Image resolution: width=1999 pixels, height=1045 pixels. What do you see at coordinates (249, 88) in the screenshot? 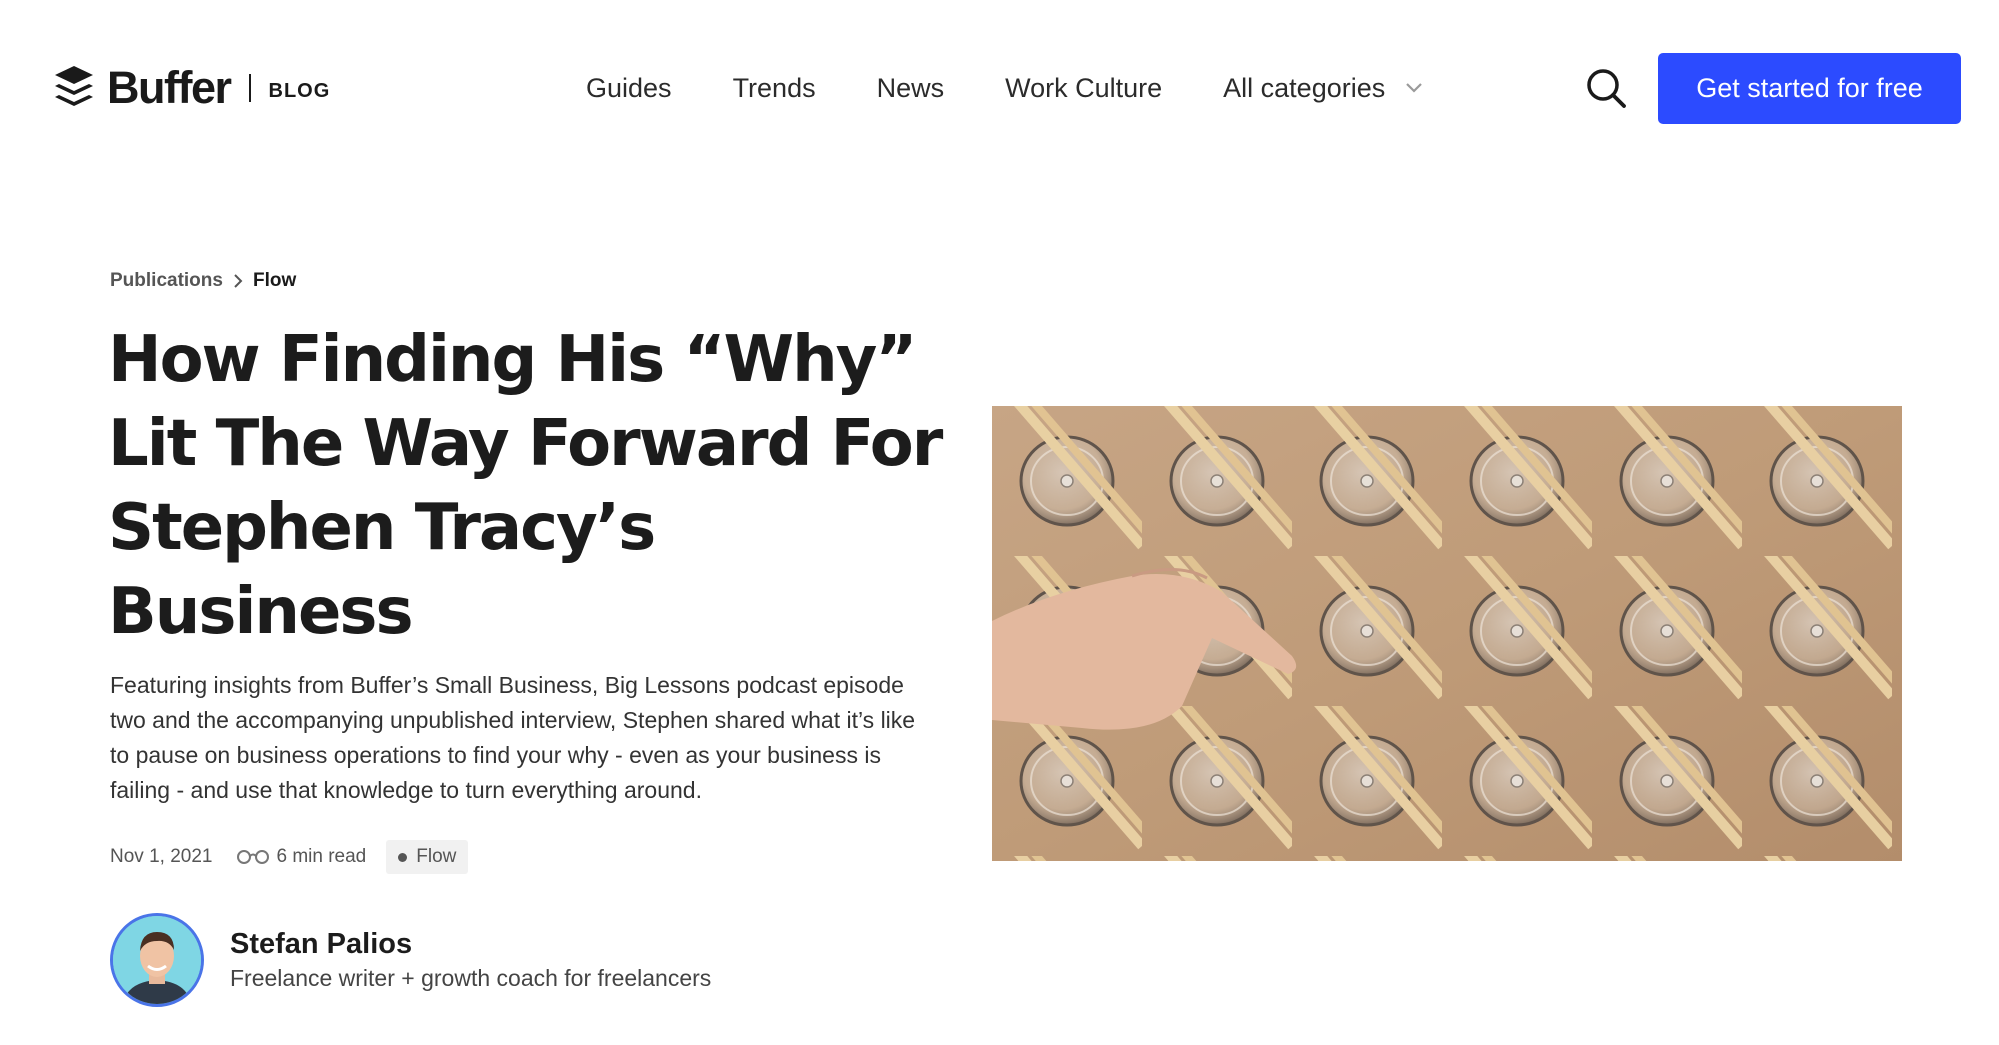
I see `logo-divider` at bounding box center [249, 88].